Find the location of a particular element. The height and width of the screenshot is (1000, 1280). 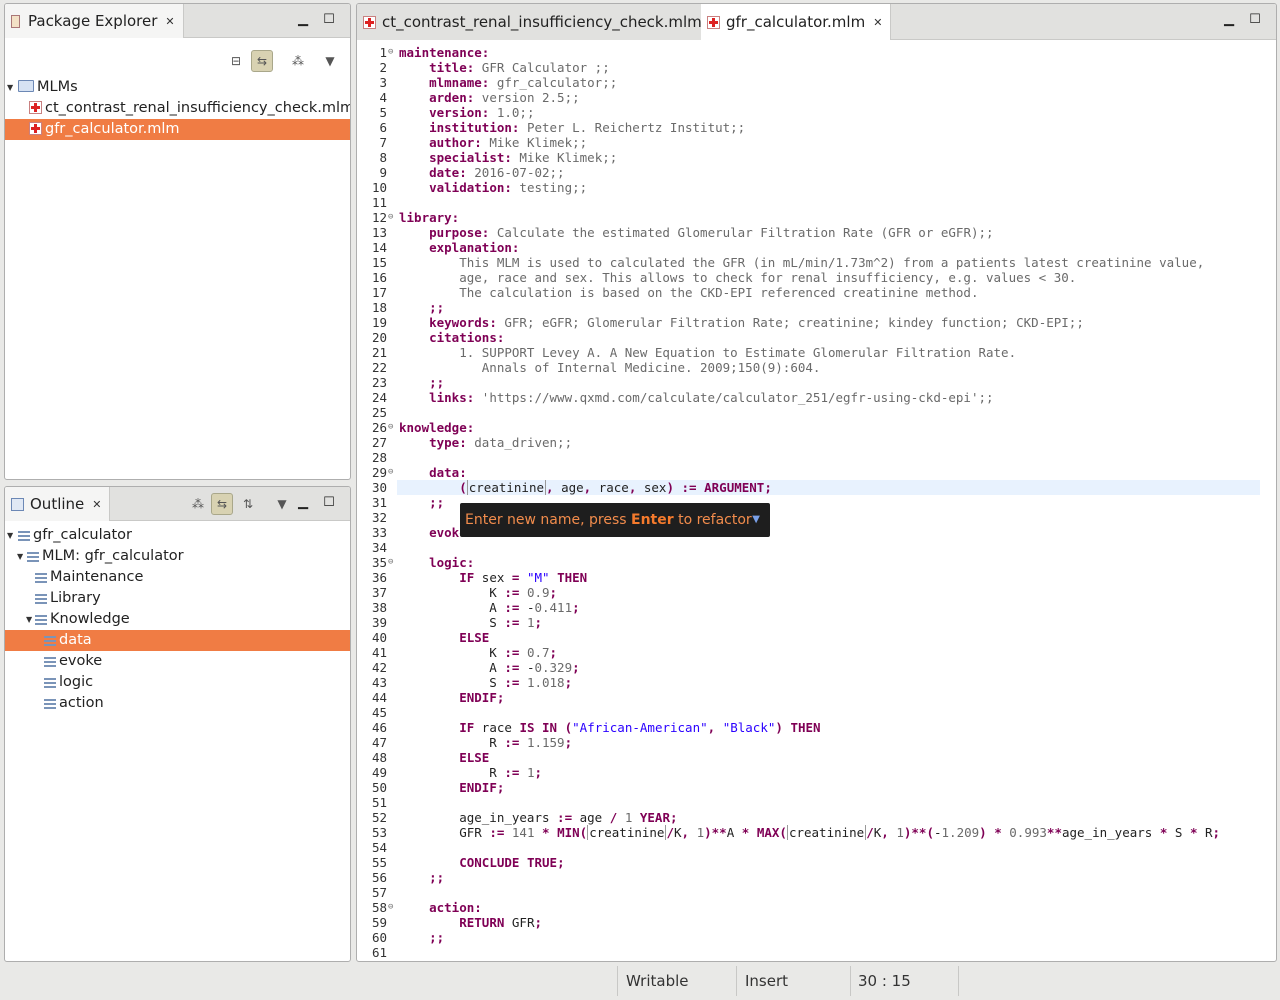

code-line: R := 1.159; is located at coordinates (829, 742).